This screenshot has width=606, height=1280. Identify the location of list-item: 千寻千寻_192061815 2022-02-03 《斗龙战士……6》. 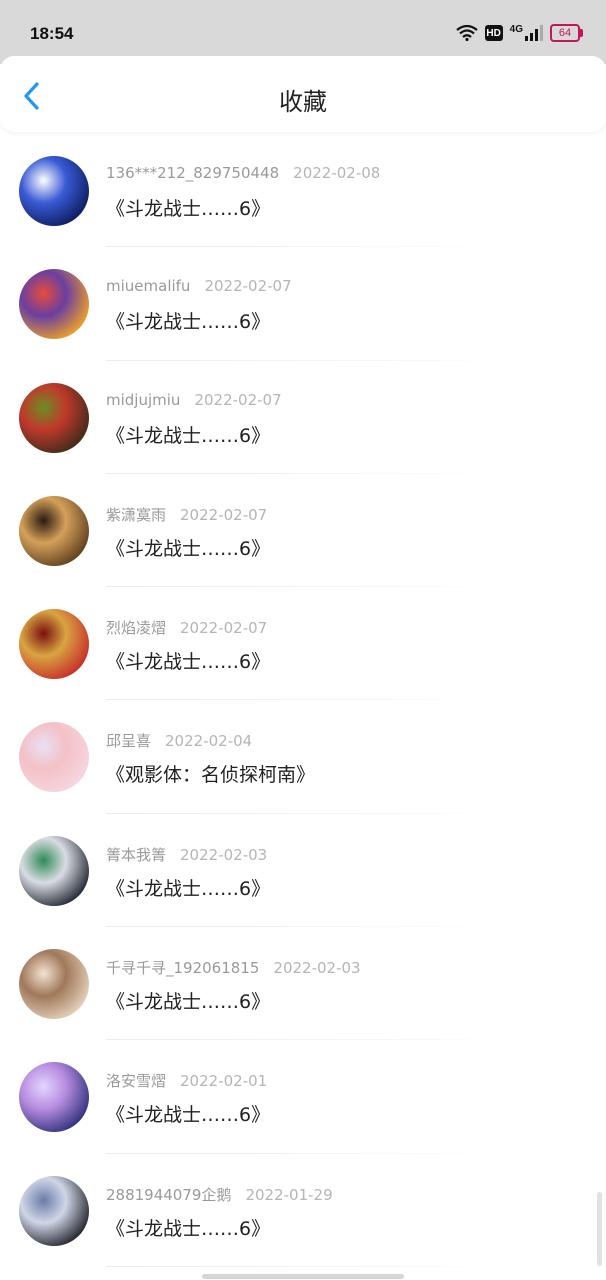
(303, 984).